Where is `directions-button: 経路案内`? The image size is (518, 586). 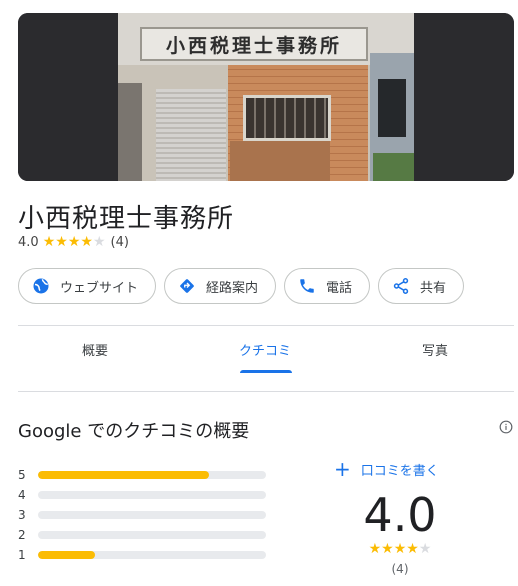 directions-button: 経路案内 is located at coordinates (220, 286).